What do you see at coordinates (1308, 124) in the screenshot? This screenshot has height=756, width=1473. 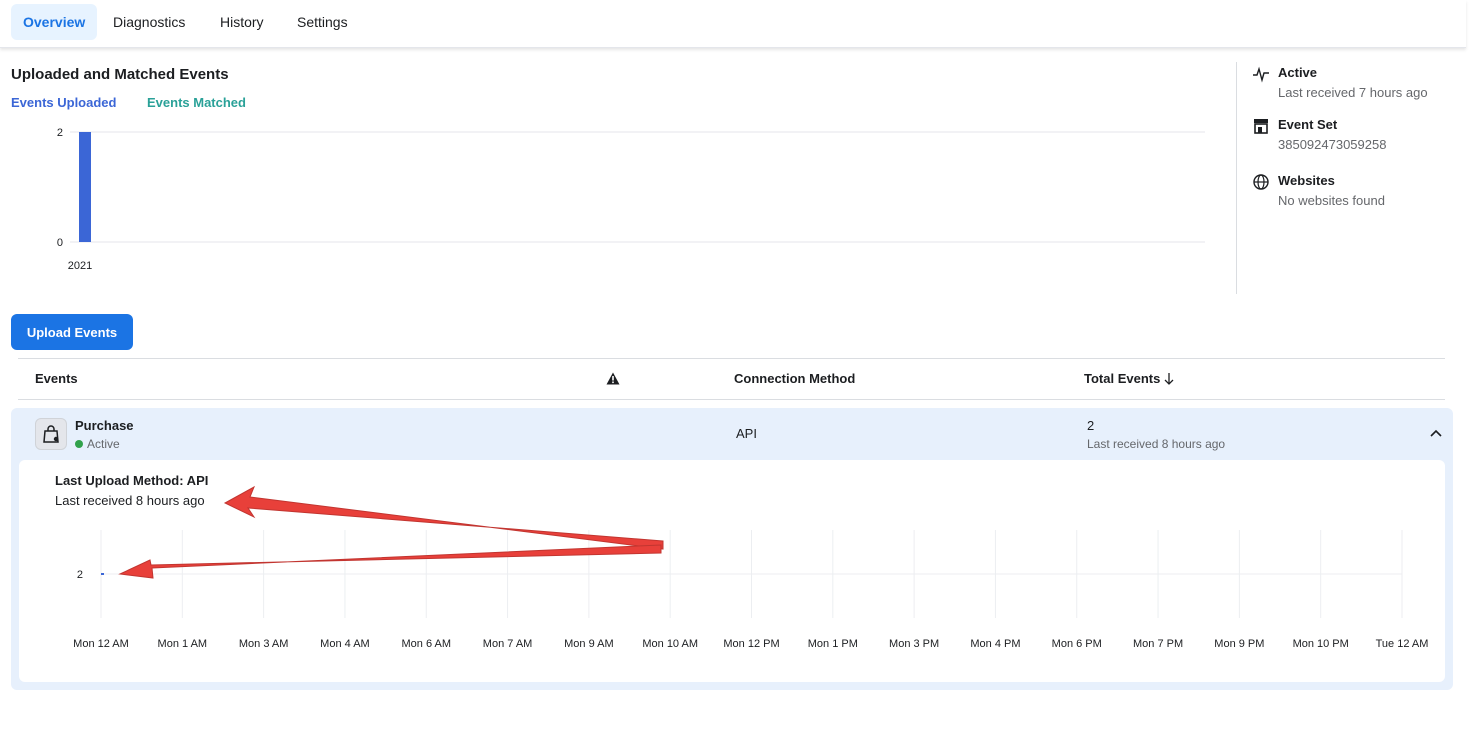 I see `info-event-set-title: Event Set` at bounding box center [1308, 124].